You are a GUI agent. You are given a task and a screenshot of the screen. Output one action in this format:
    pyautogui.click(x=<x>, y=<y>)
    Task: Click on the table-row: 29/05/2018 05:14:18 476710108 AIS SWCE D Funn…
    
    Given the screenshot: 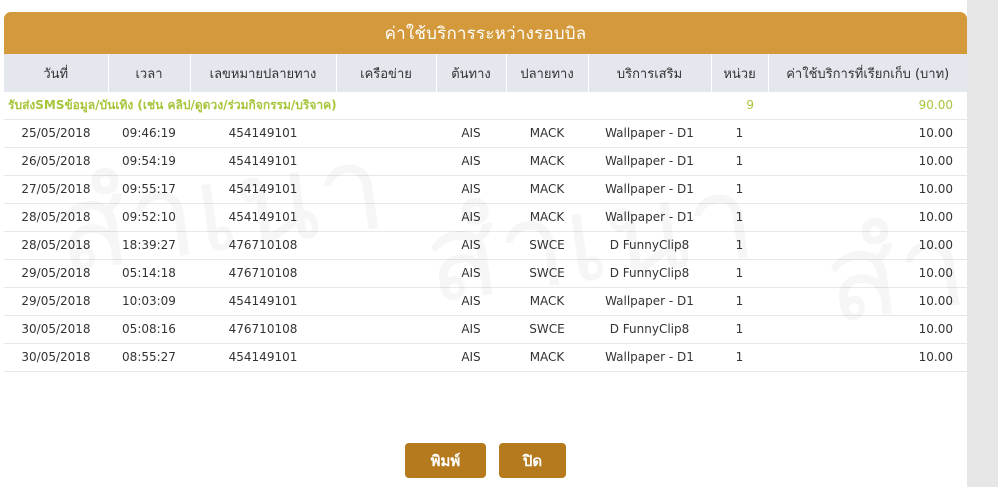 What is the action you would take?
    pyautogui.click(x=485, y=273)
    